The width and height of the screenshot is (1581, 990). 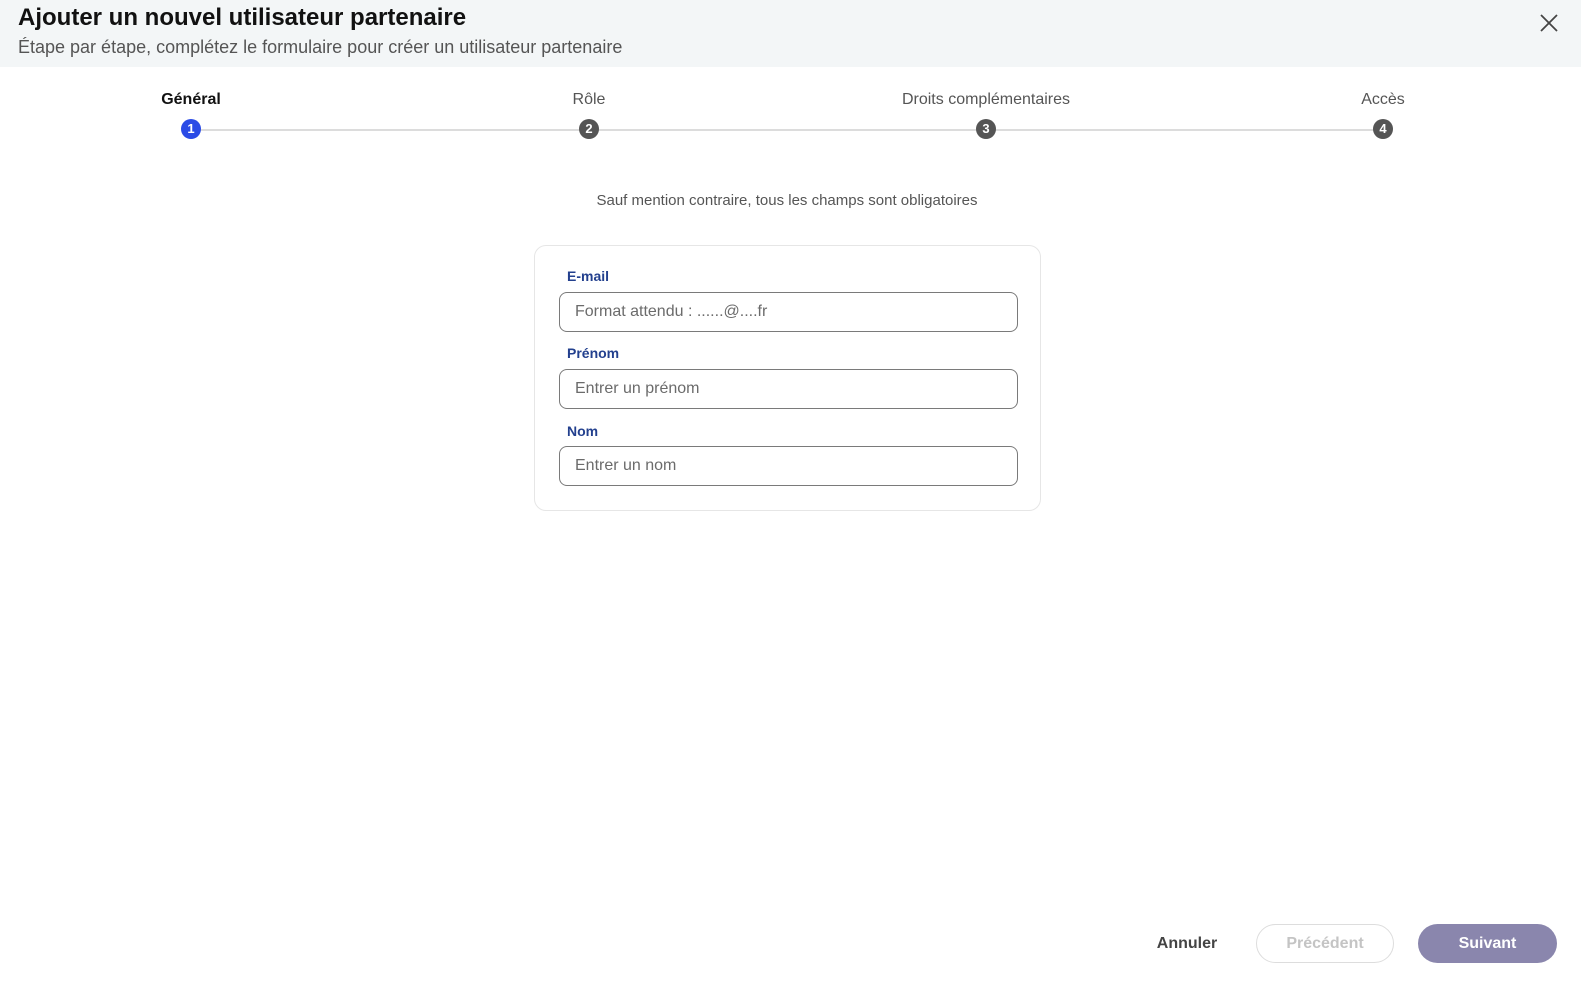 What do you see at coordinates (589, 109) in the screenshot?
I see `step-role: Rôle 2` at bounding box center [589, 109].